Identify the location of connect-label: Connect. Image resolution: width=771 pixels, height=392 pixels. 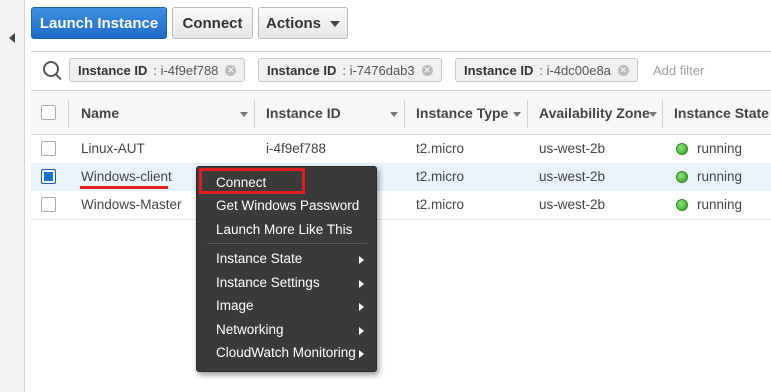
(212, 23).